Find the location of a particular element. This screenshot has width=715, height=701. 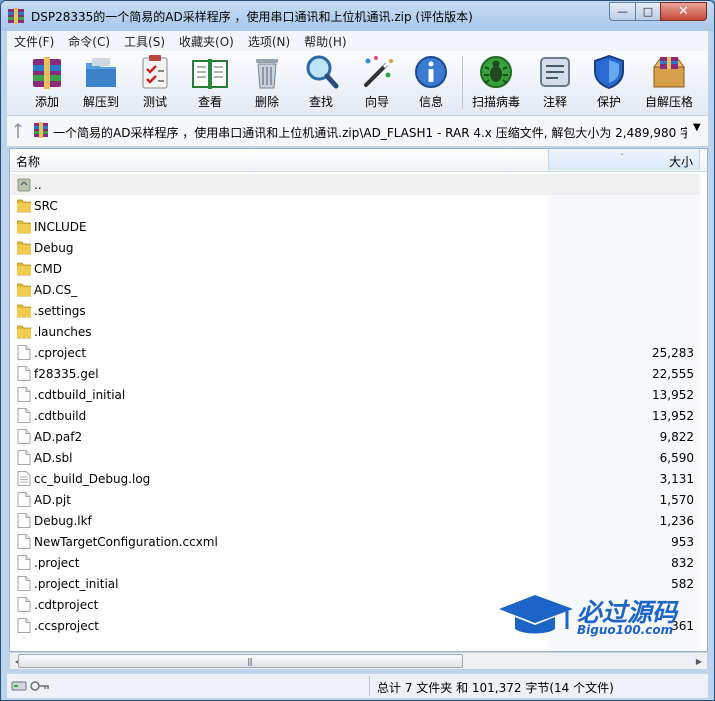

file-size: 13,952 is located at coordinates (673, 395).